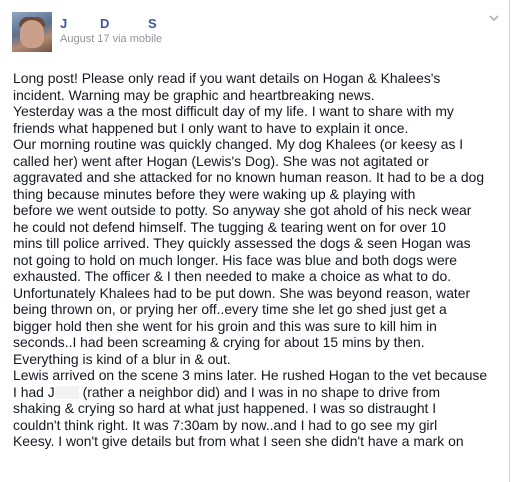 The image size is (512, 482). Describe the element at coordinates (111, 39) in the screenshot. I see `post-meta: August 17 via mobile` at that location.